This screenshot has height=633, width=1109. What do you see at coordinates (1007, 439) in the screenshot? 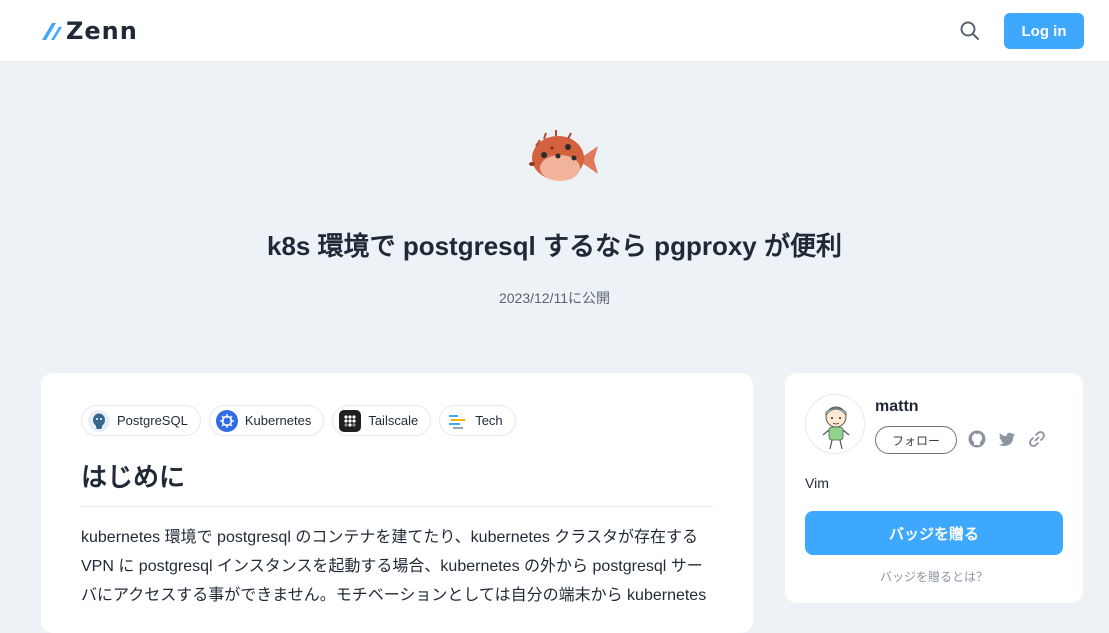
I see `twitter-icon` at bounding box center [1007, 439].